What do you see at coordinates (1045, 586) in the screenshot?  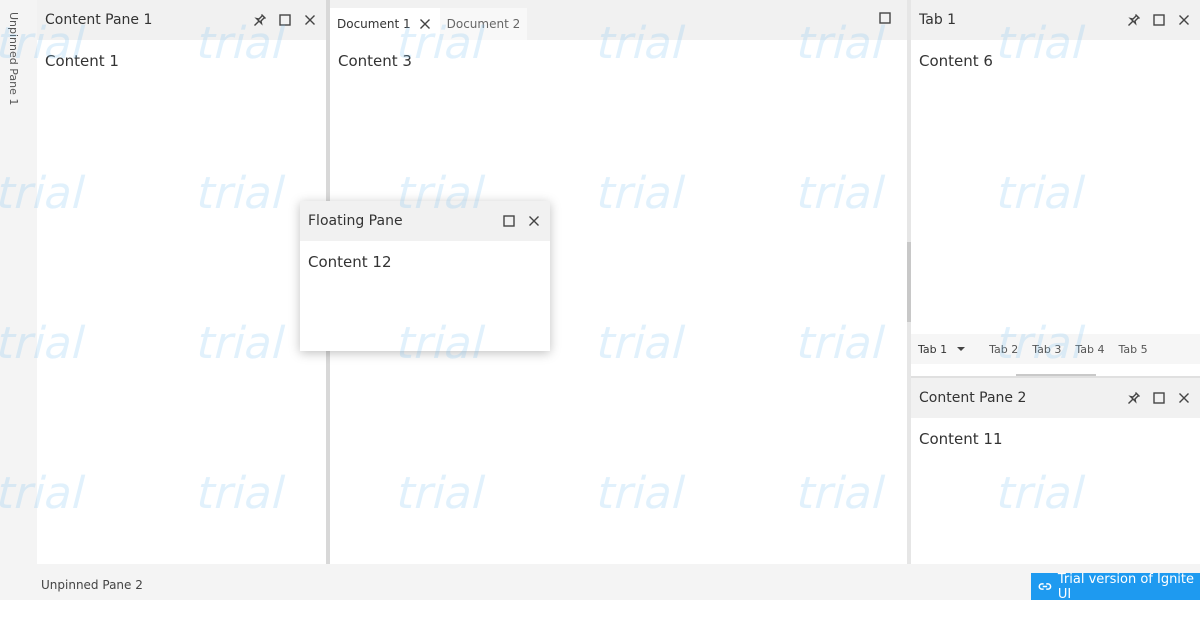 I see `link-icon` at bounding box center [1045, 586].